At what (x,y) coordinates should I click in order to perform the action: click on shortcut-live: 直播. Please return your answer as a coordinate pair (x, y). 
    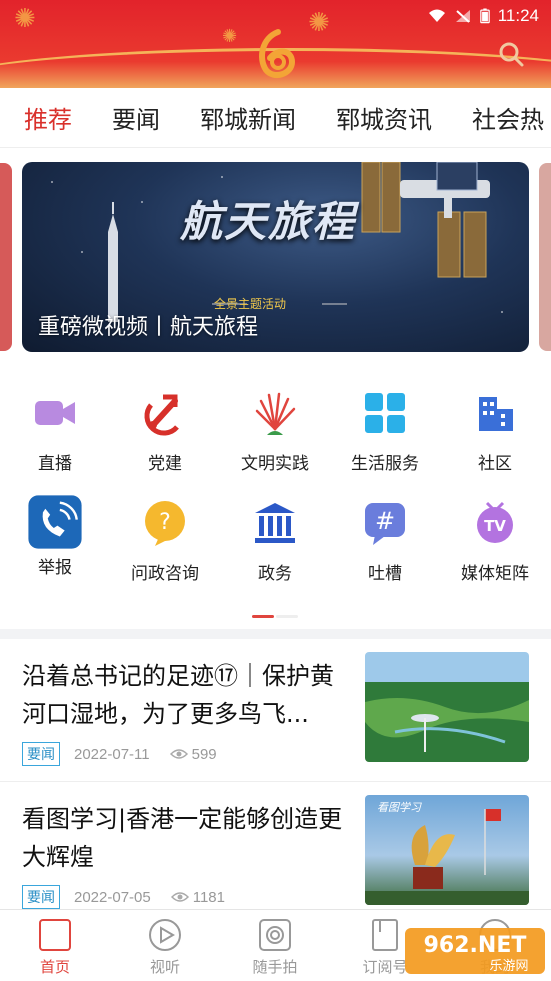
    Looking at the image, I should click on (55, 431).